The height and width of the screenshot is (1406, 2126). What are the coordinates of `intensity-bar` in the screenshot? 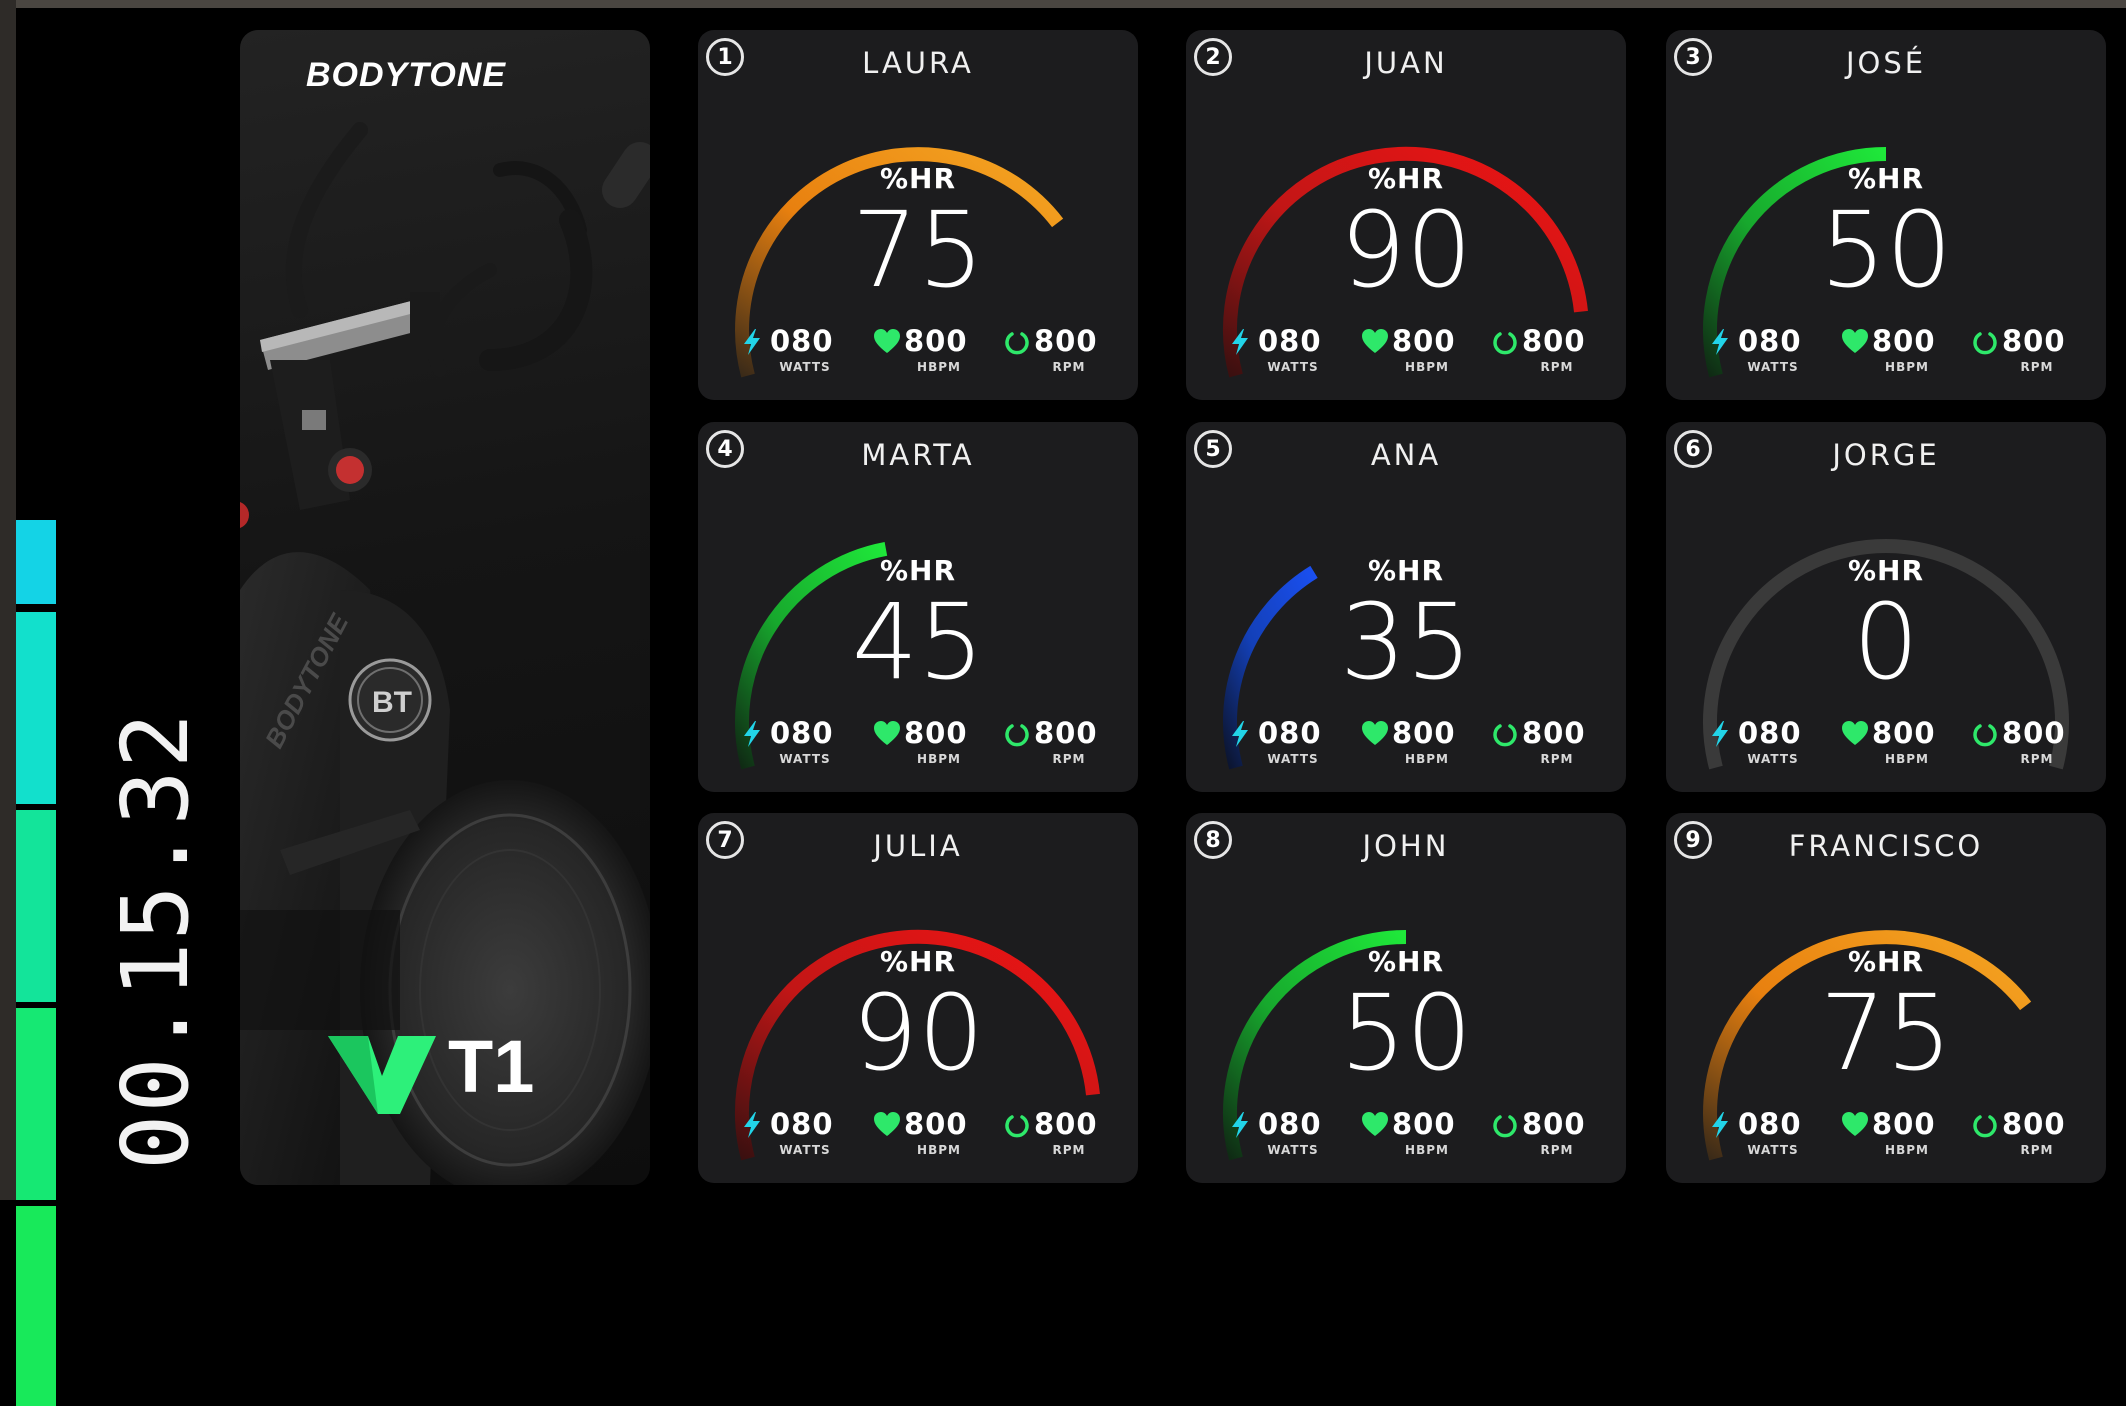 It's located at (36, 963).